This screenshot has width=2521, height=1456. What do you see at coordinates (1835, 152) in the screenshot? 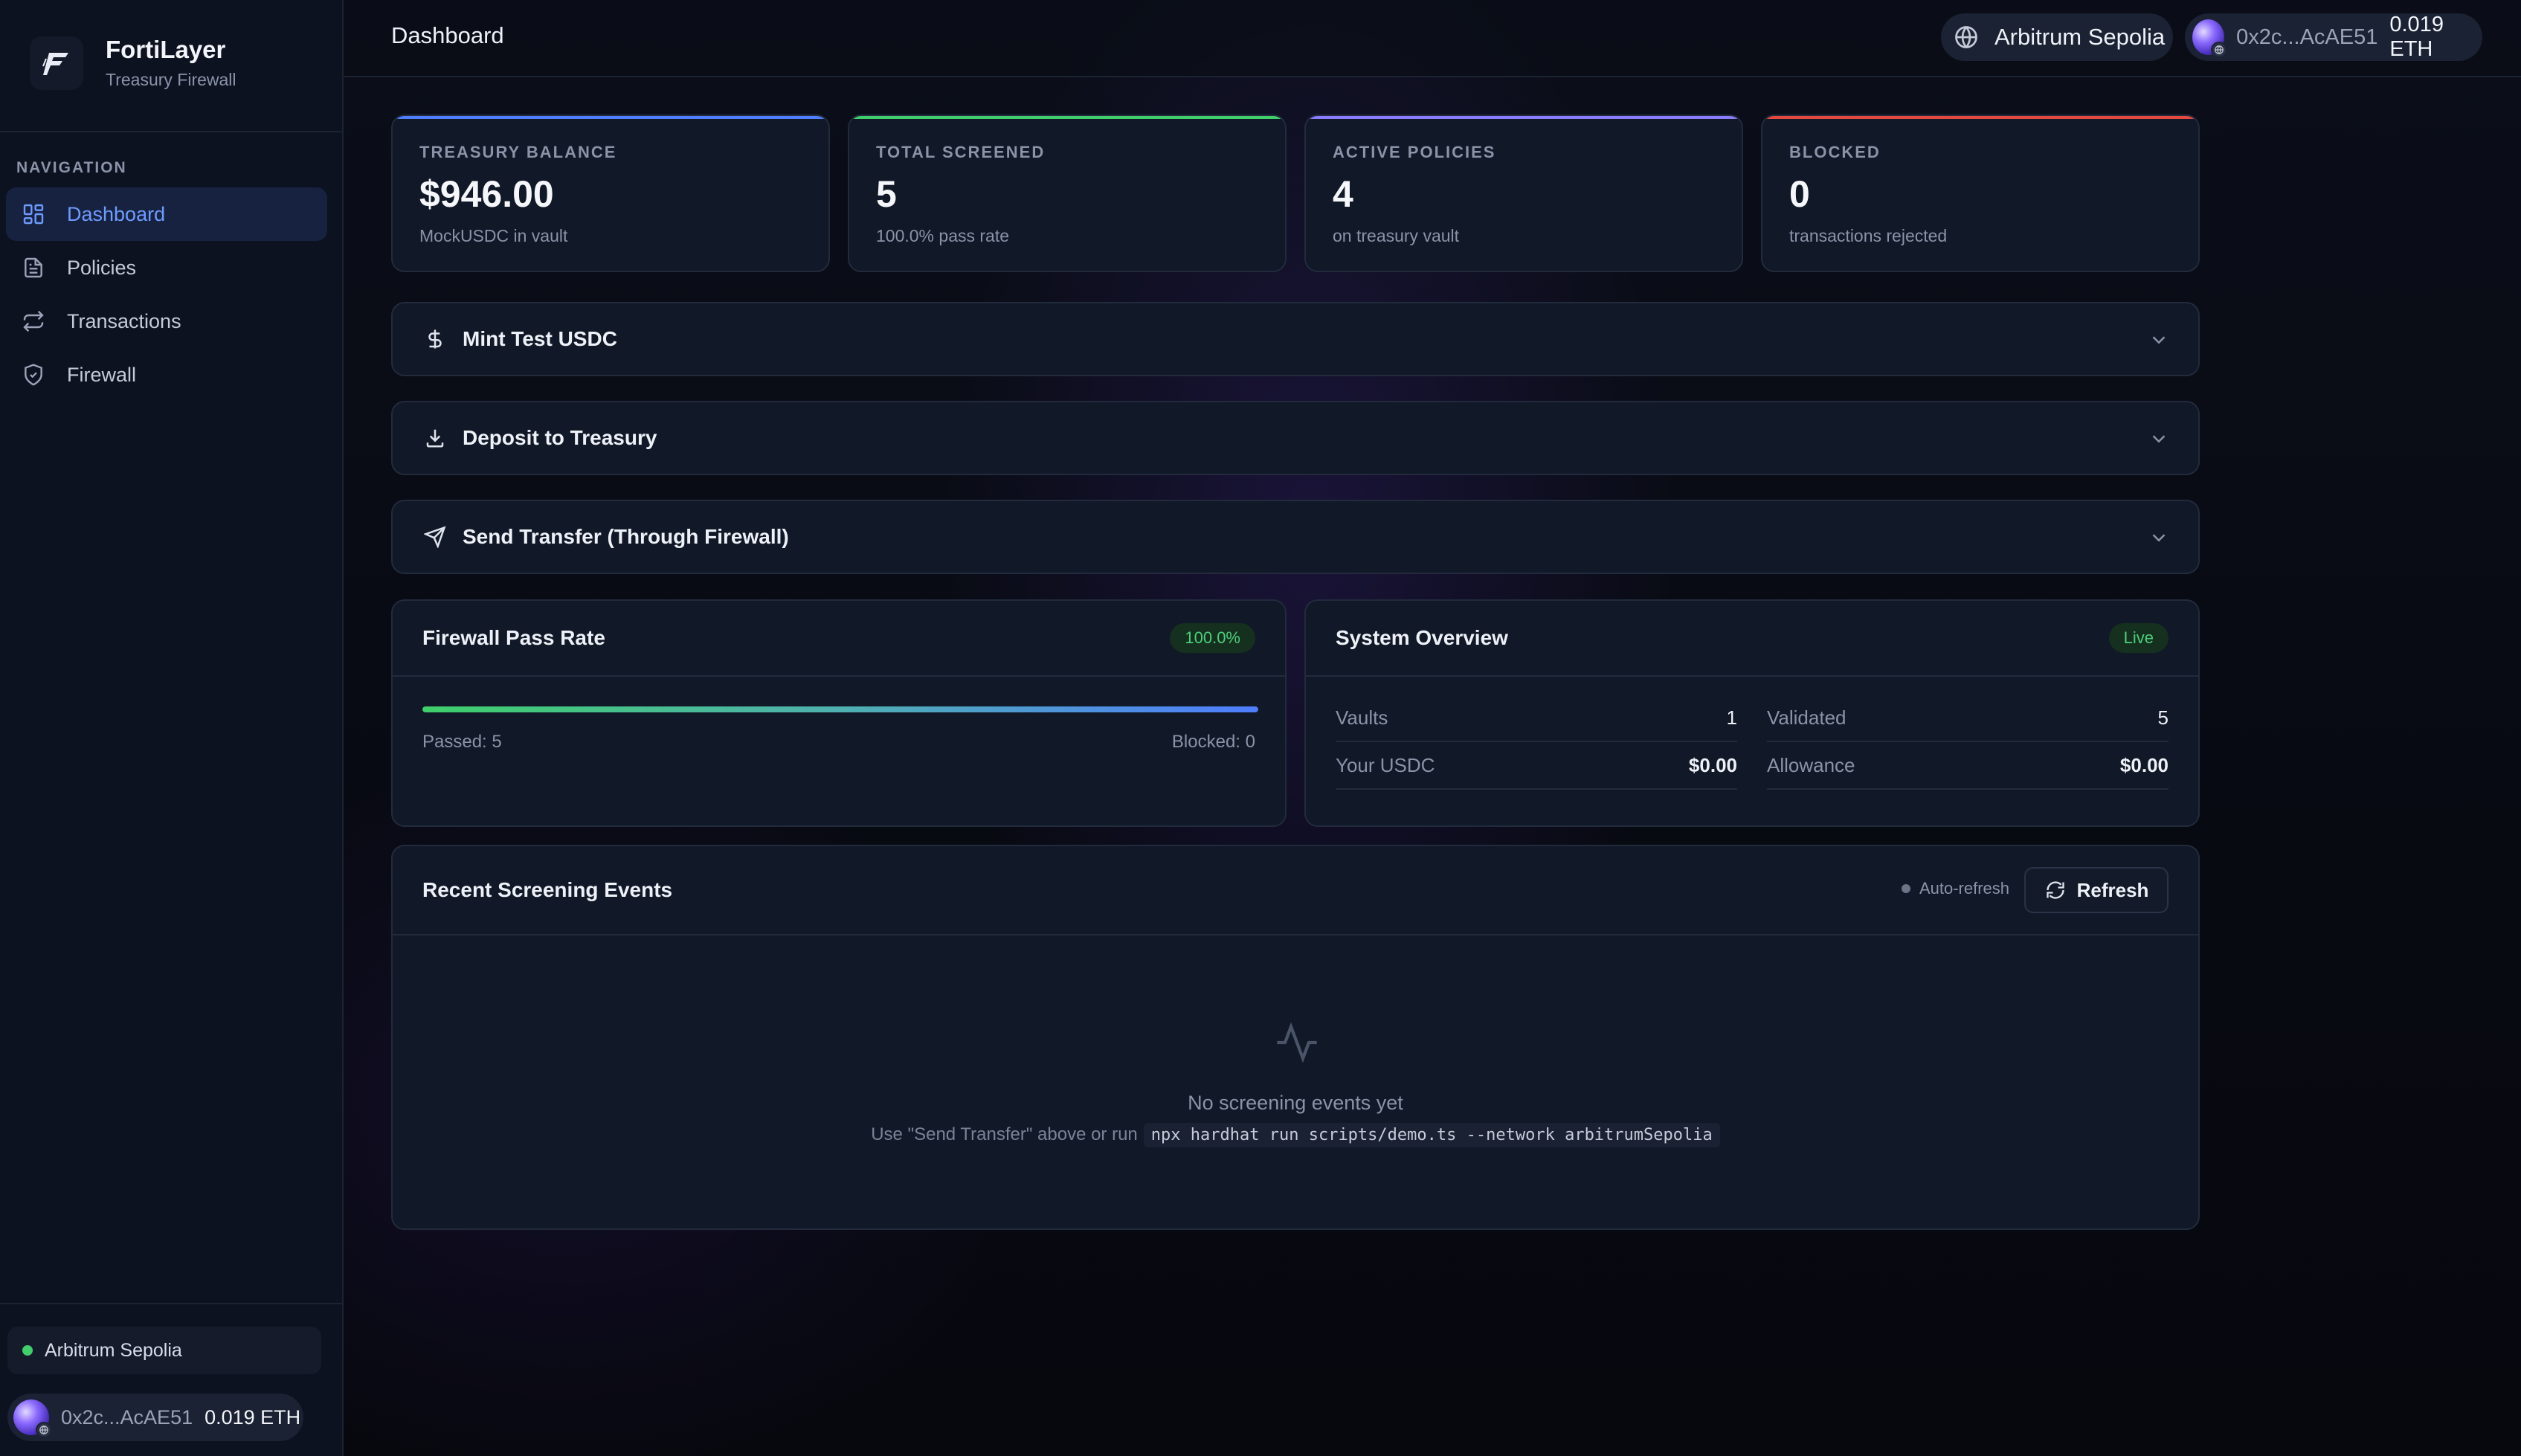
I see `stat-label: BLOCKED` at bounding box center [1835, 152].